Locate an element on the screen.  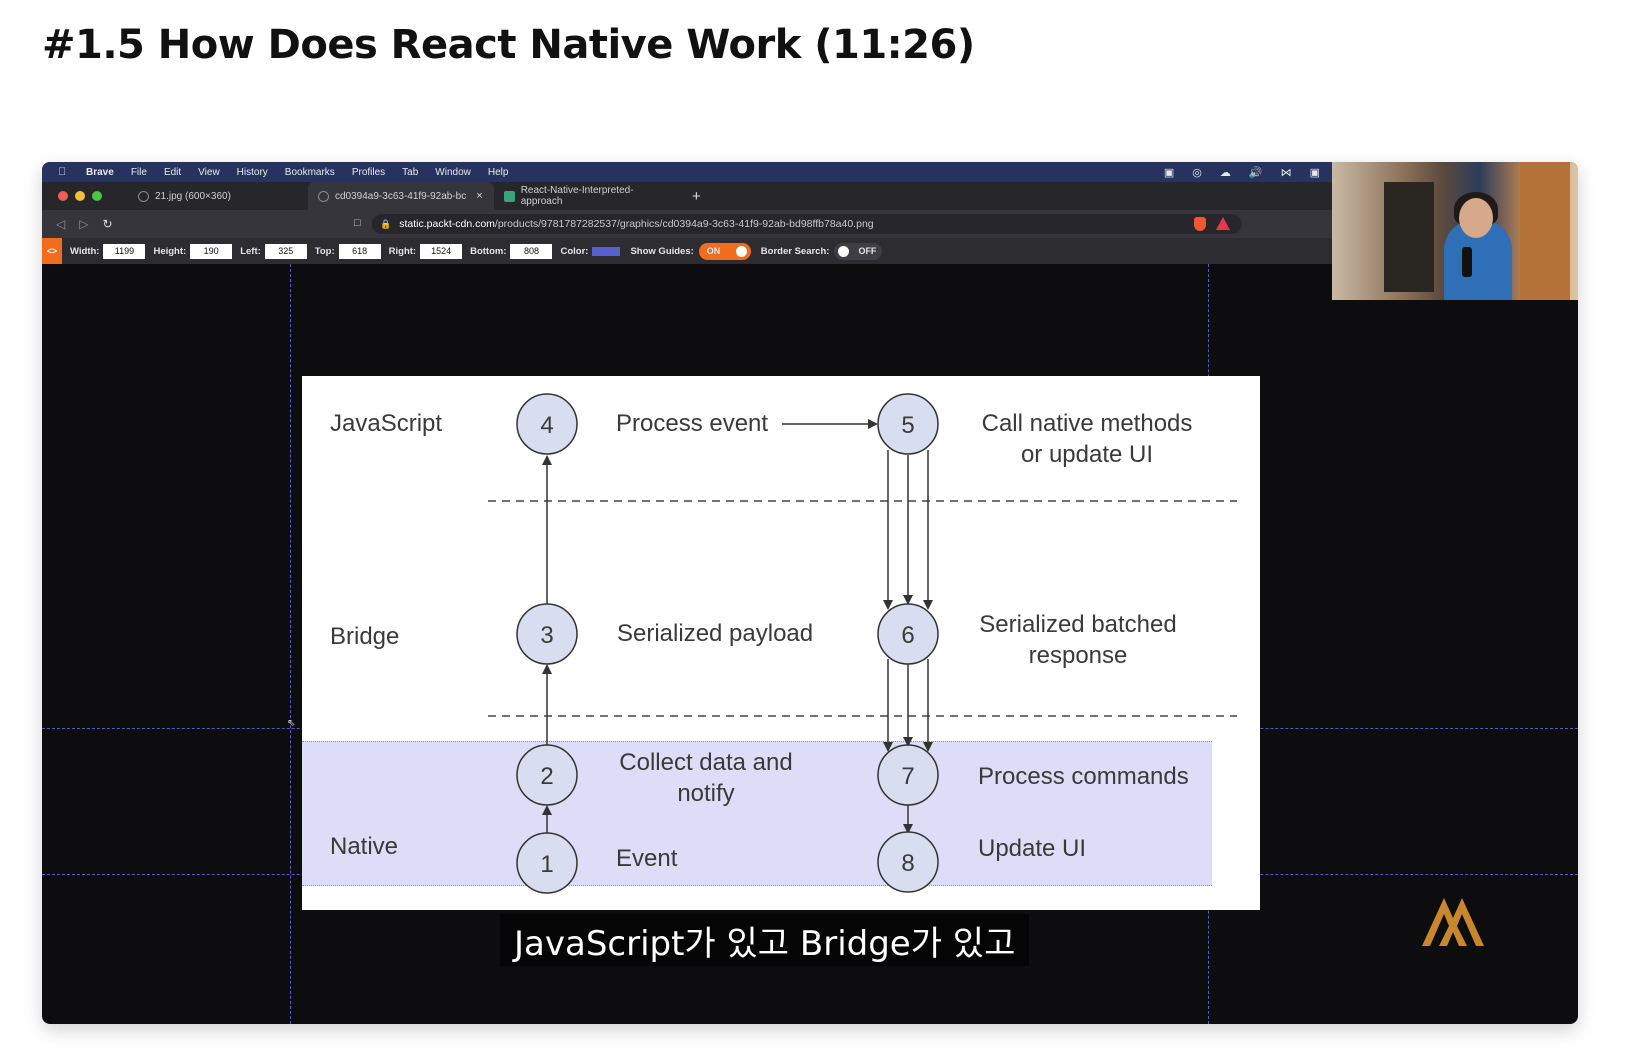
node-5: 5 is located at coordinates (908, 424).